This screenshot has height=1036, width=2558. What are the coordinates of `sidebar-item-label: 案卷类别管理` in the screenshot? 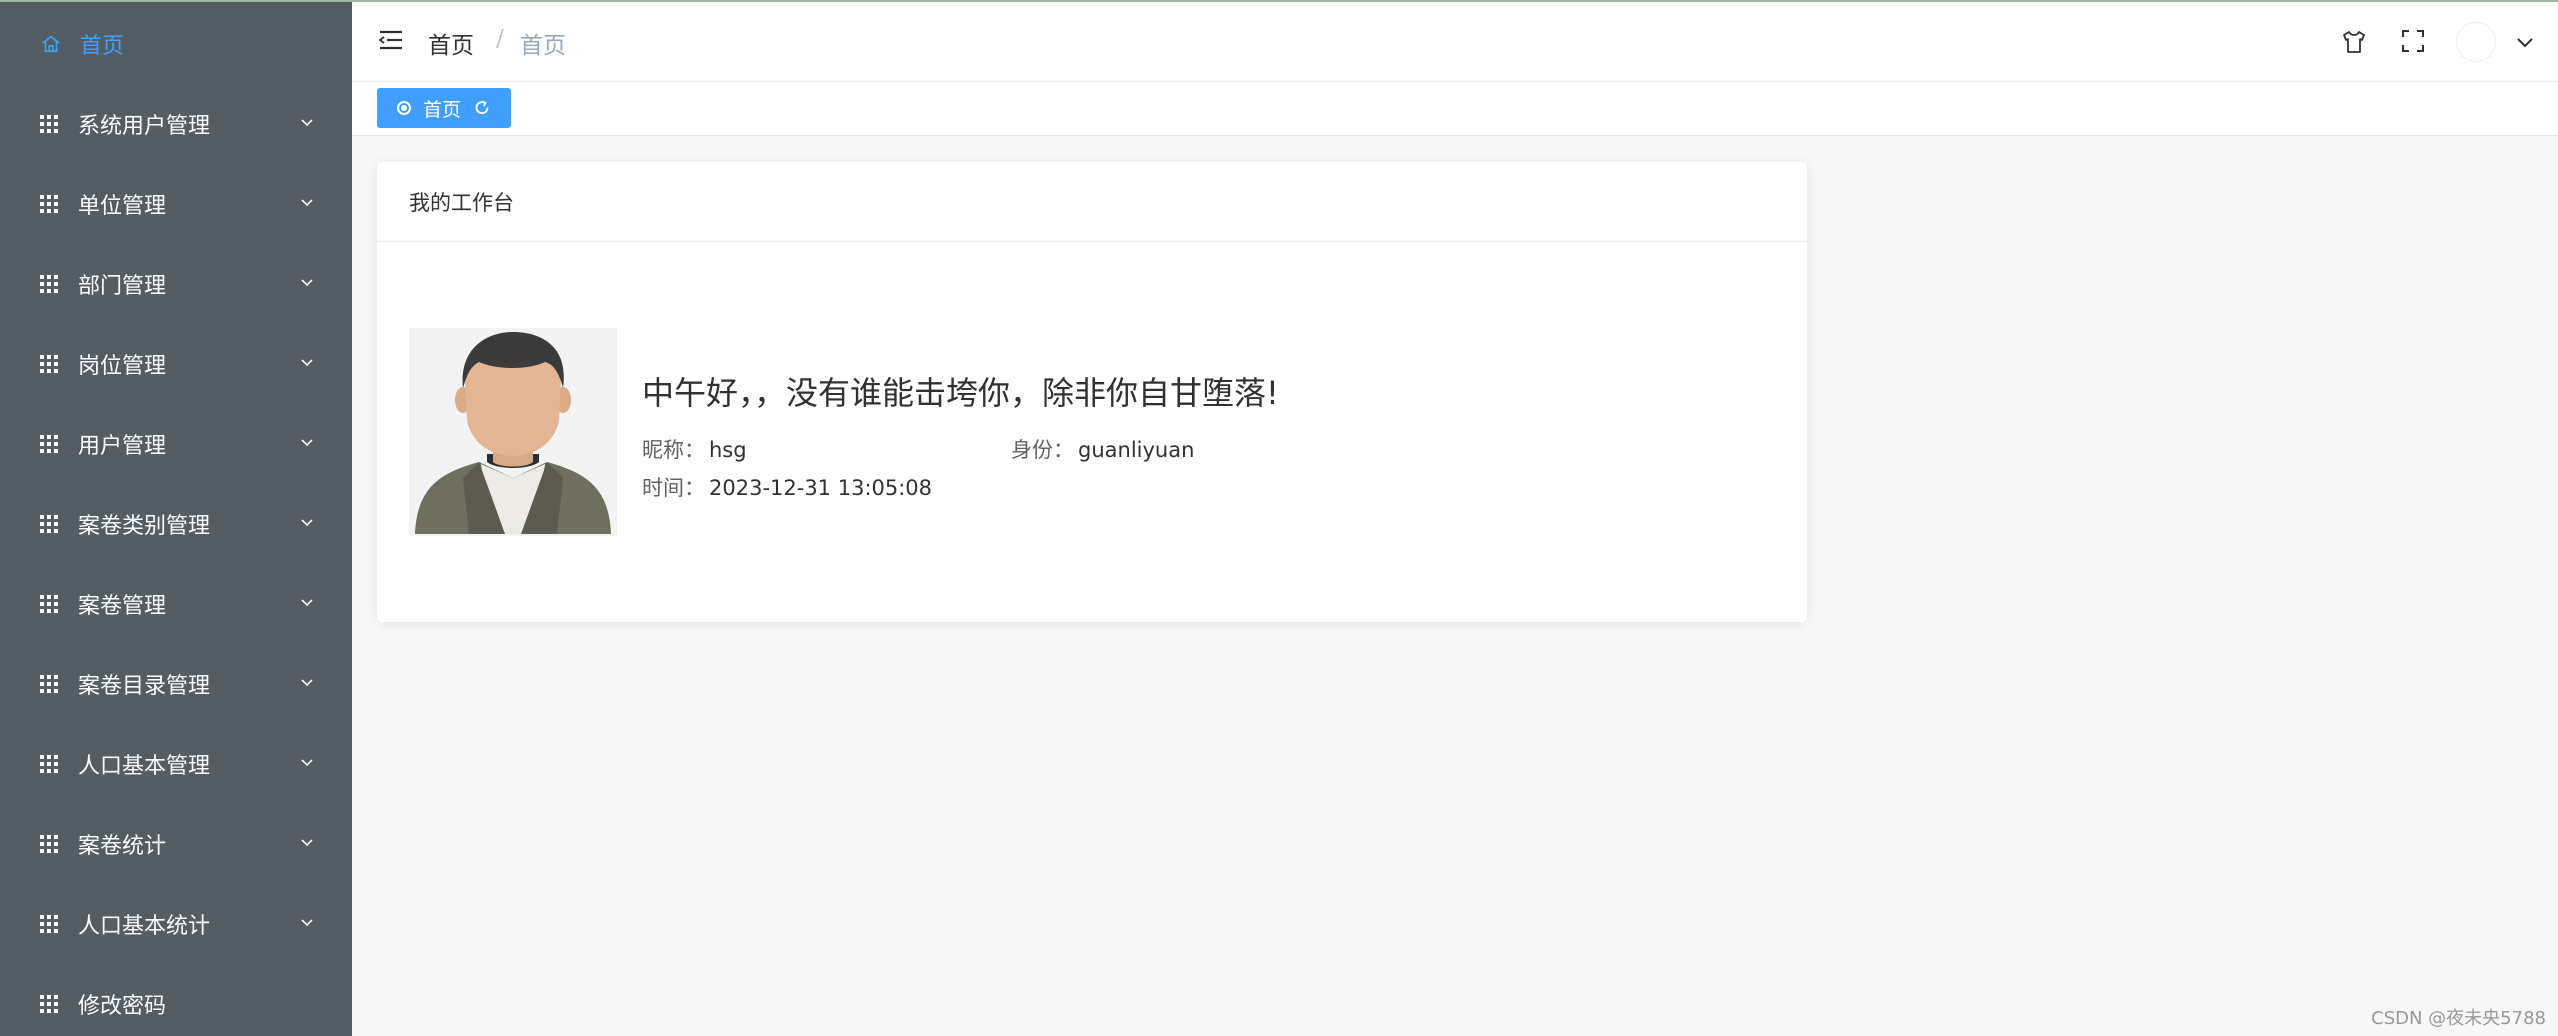 It's located at (144, 526).